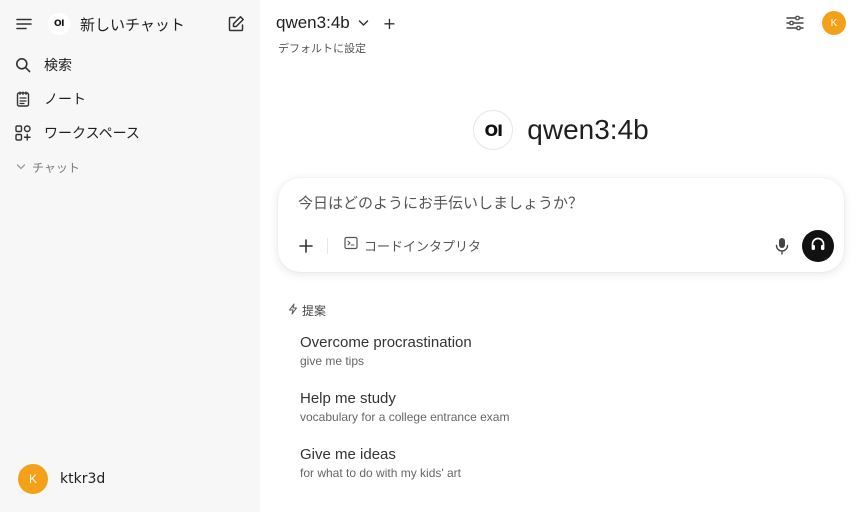  I want to click on sidebar-item-label: ノート, so click(65, 100).